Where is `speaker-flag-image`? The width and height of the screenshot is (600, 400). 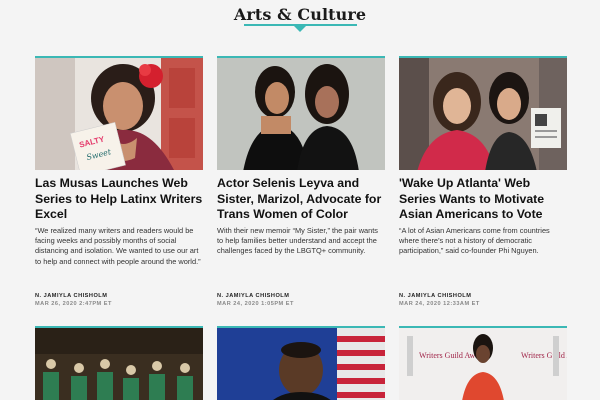 speaker-flag-image is located at coordinates (301, 364).